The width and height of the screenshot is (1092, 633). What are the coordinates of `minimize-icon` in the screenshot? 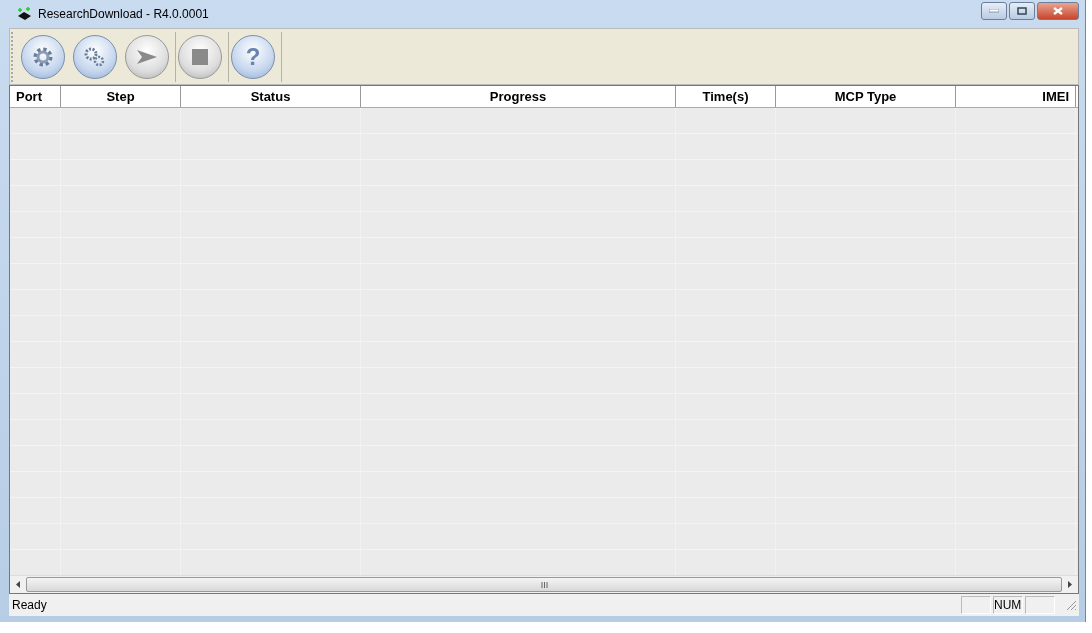 It's located at (994, 11).